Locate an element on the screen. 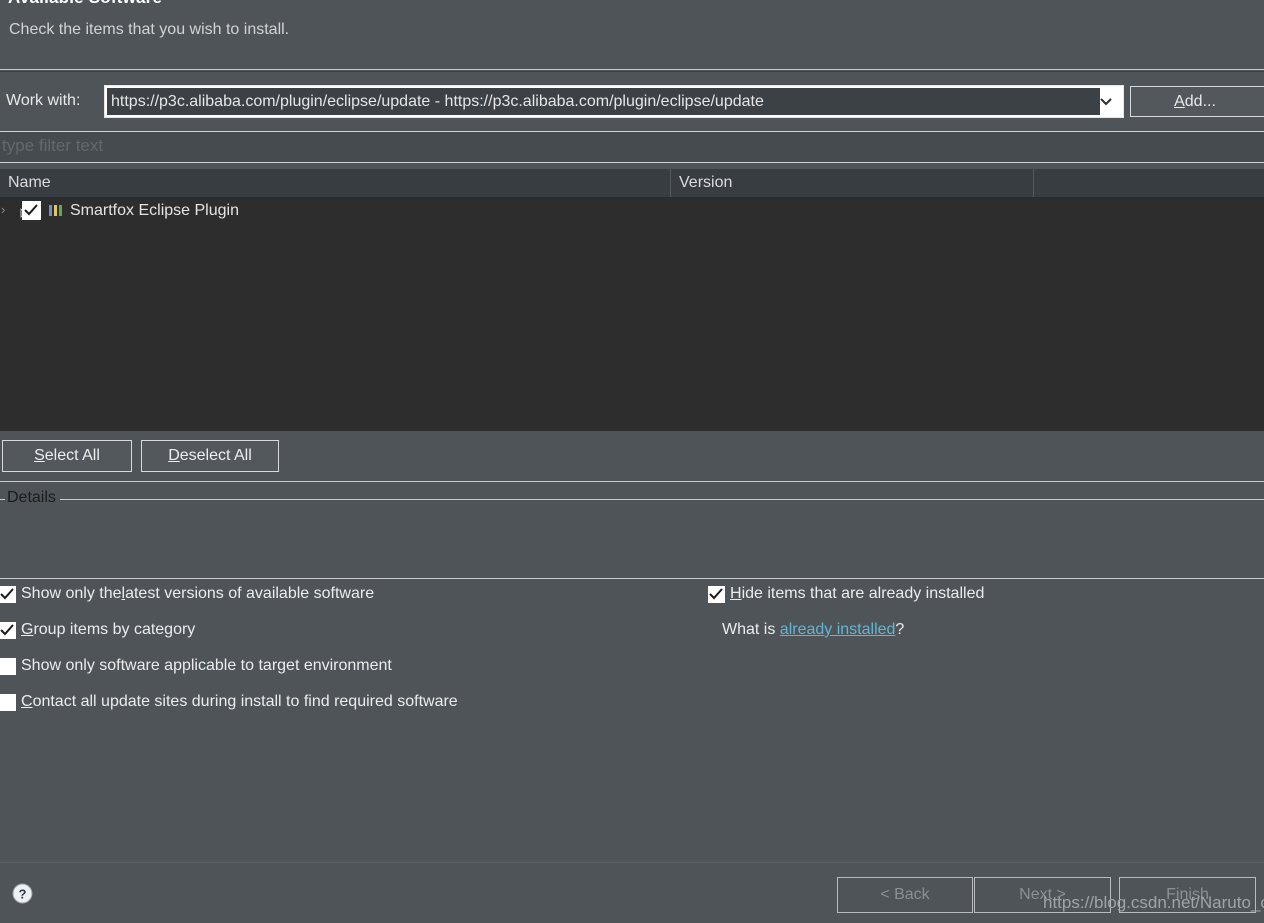  page-title: Available Software is located at coordinates (85, 4).